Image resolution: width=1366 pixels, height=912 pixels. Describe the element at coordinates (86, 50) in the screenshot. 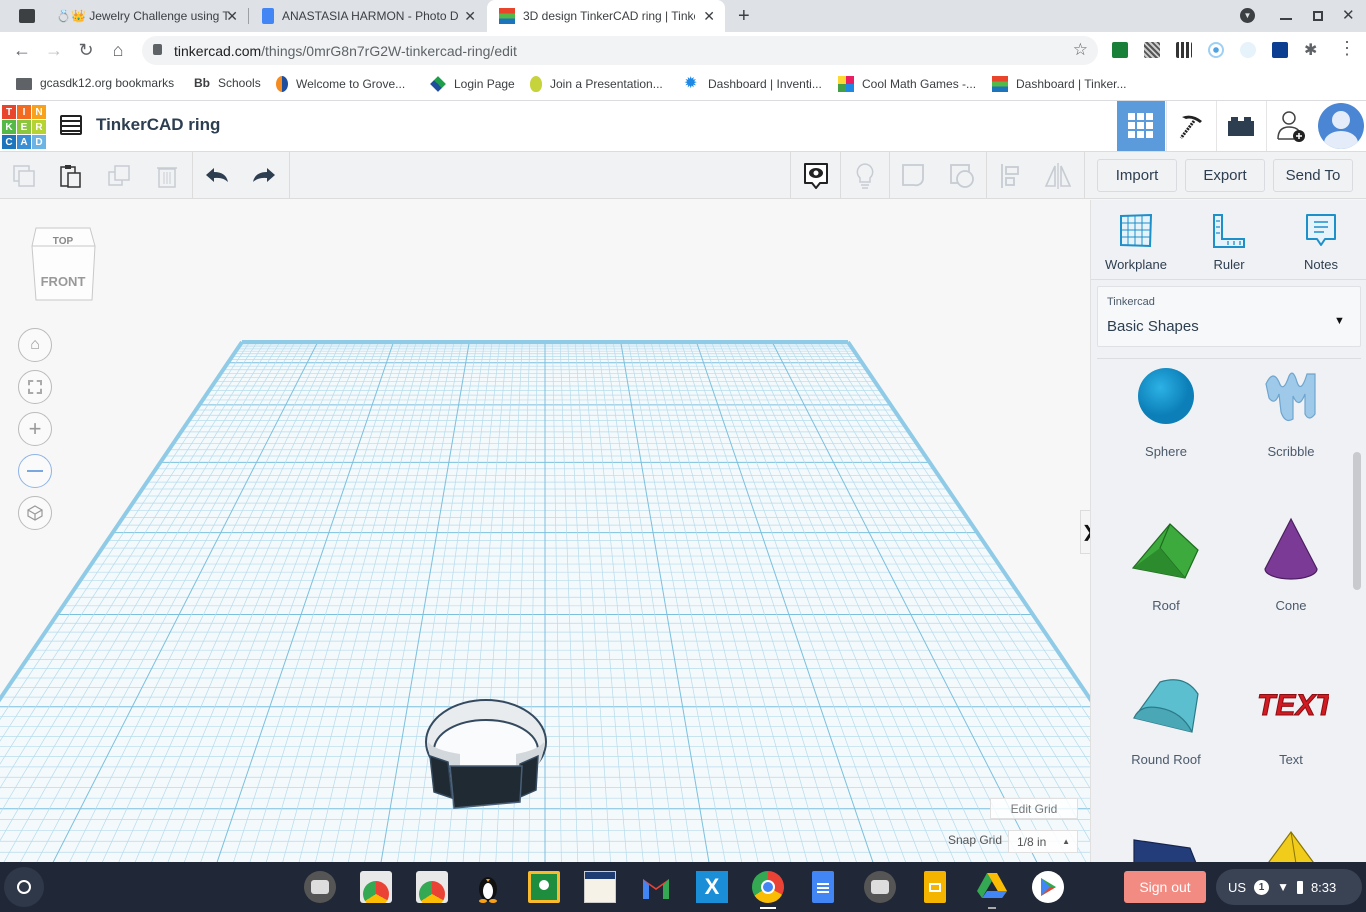

I see `reload-icon: ↻` at that location.